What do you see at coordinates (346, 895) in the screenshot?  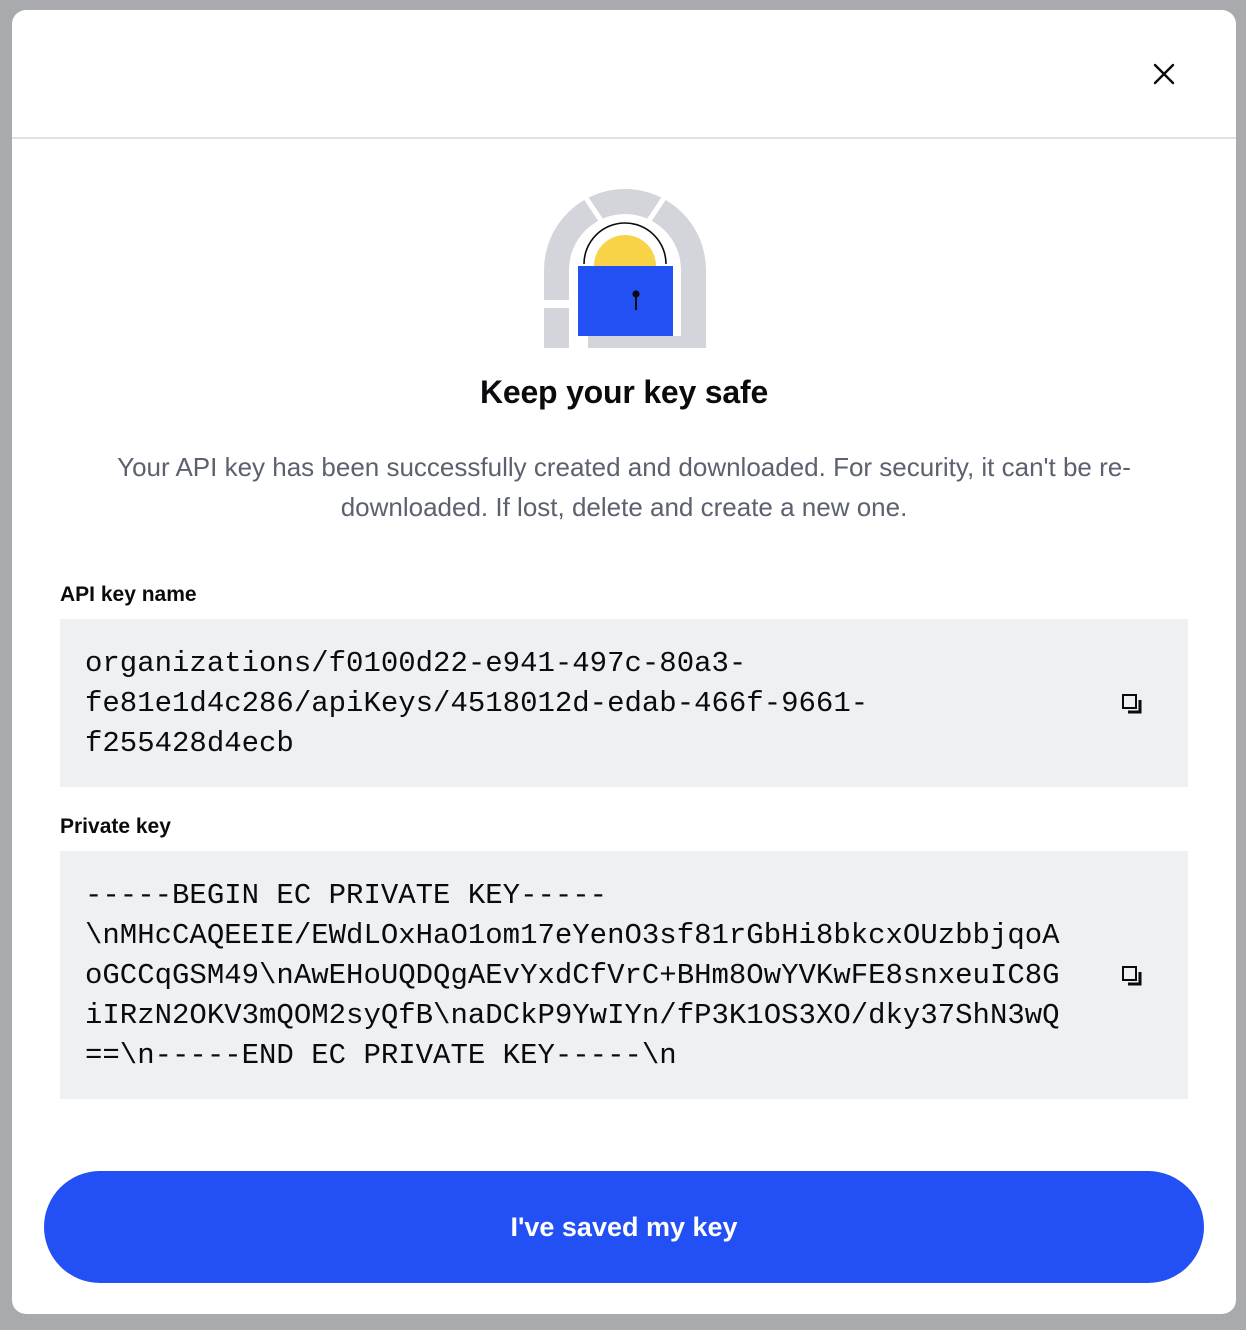 I see `private-key-line: -----BEGIN EC PRIVATE KEY-----` at bounding box center [346, 895].